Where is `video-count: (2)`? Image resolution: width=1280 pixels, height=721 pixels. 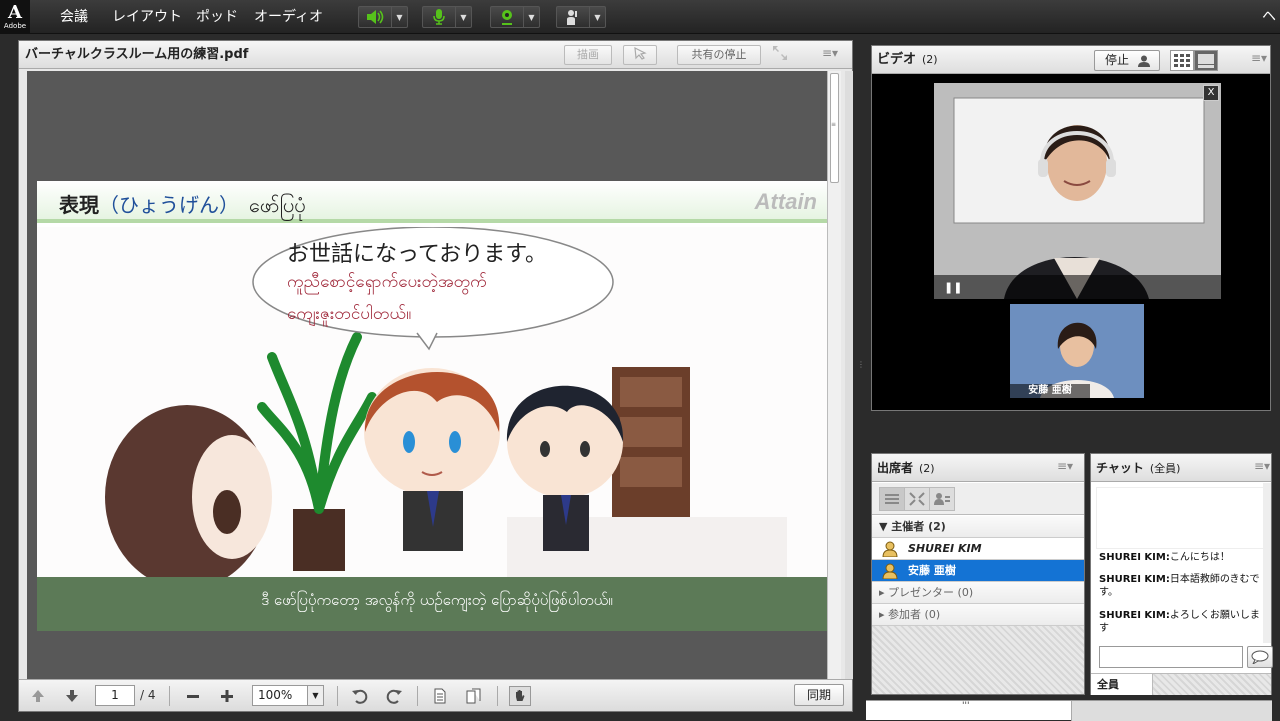
video-count: (2) is located at coordinates (930, 59).